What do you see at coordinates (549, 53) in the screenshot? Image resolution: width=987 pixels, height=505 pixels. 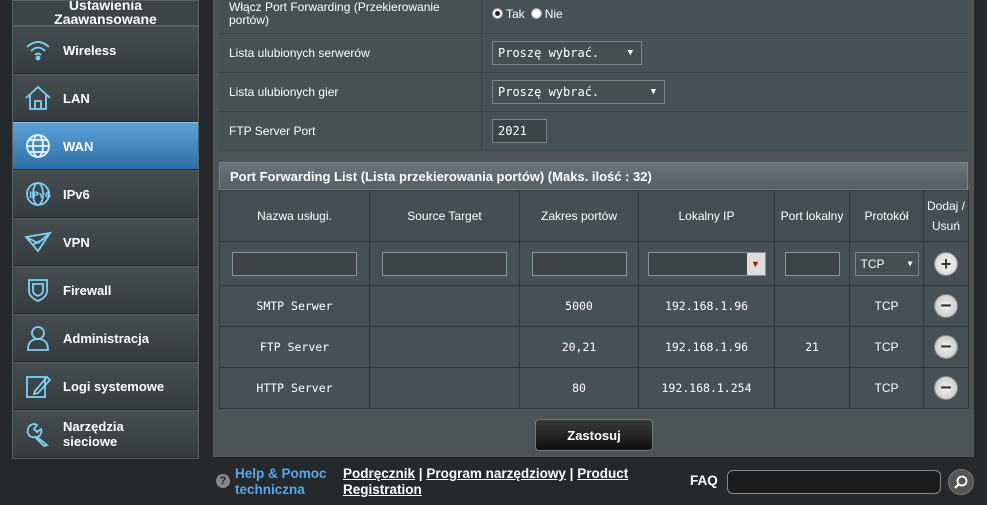 I see `fav-servers-value: Proszę wybrać.` at bounding box center [549, 53].